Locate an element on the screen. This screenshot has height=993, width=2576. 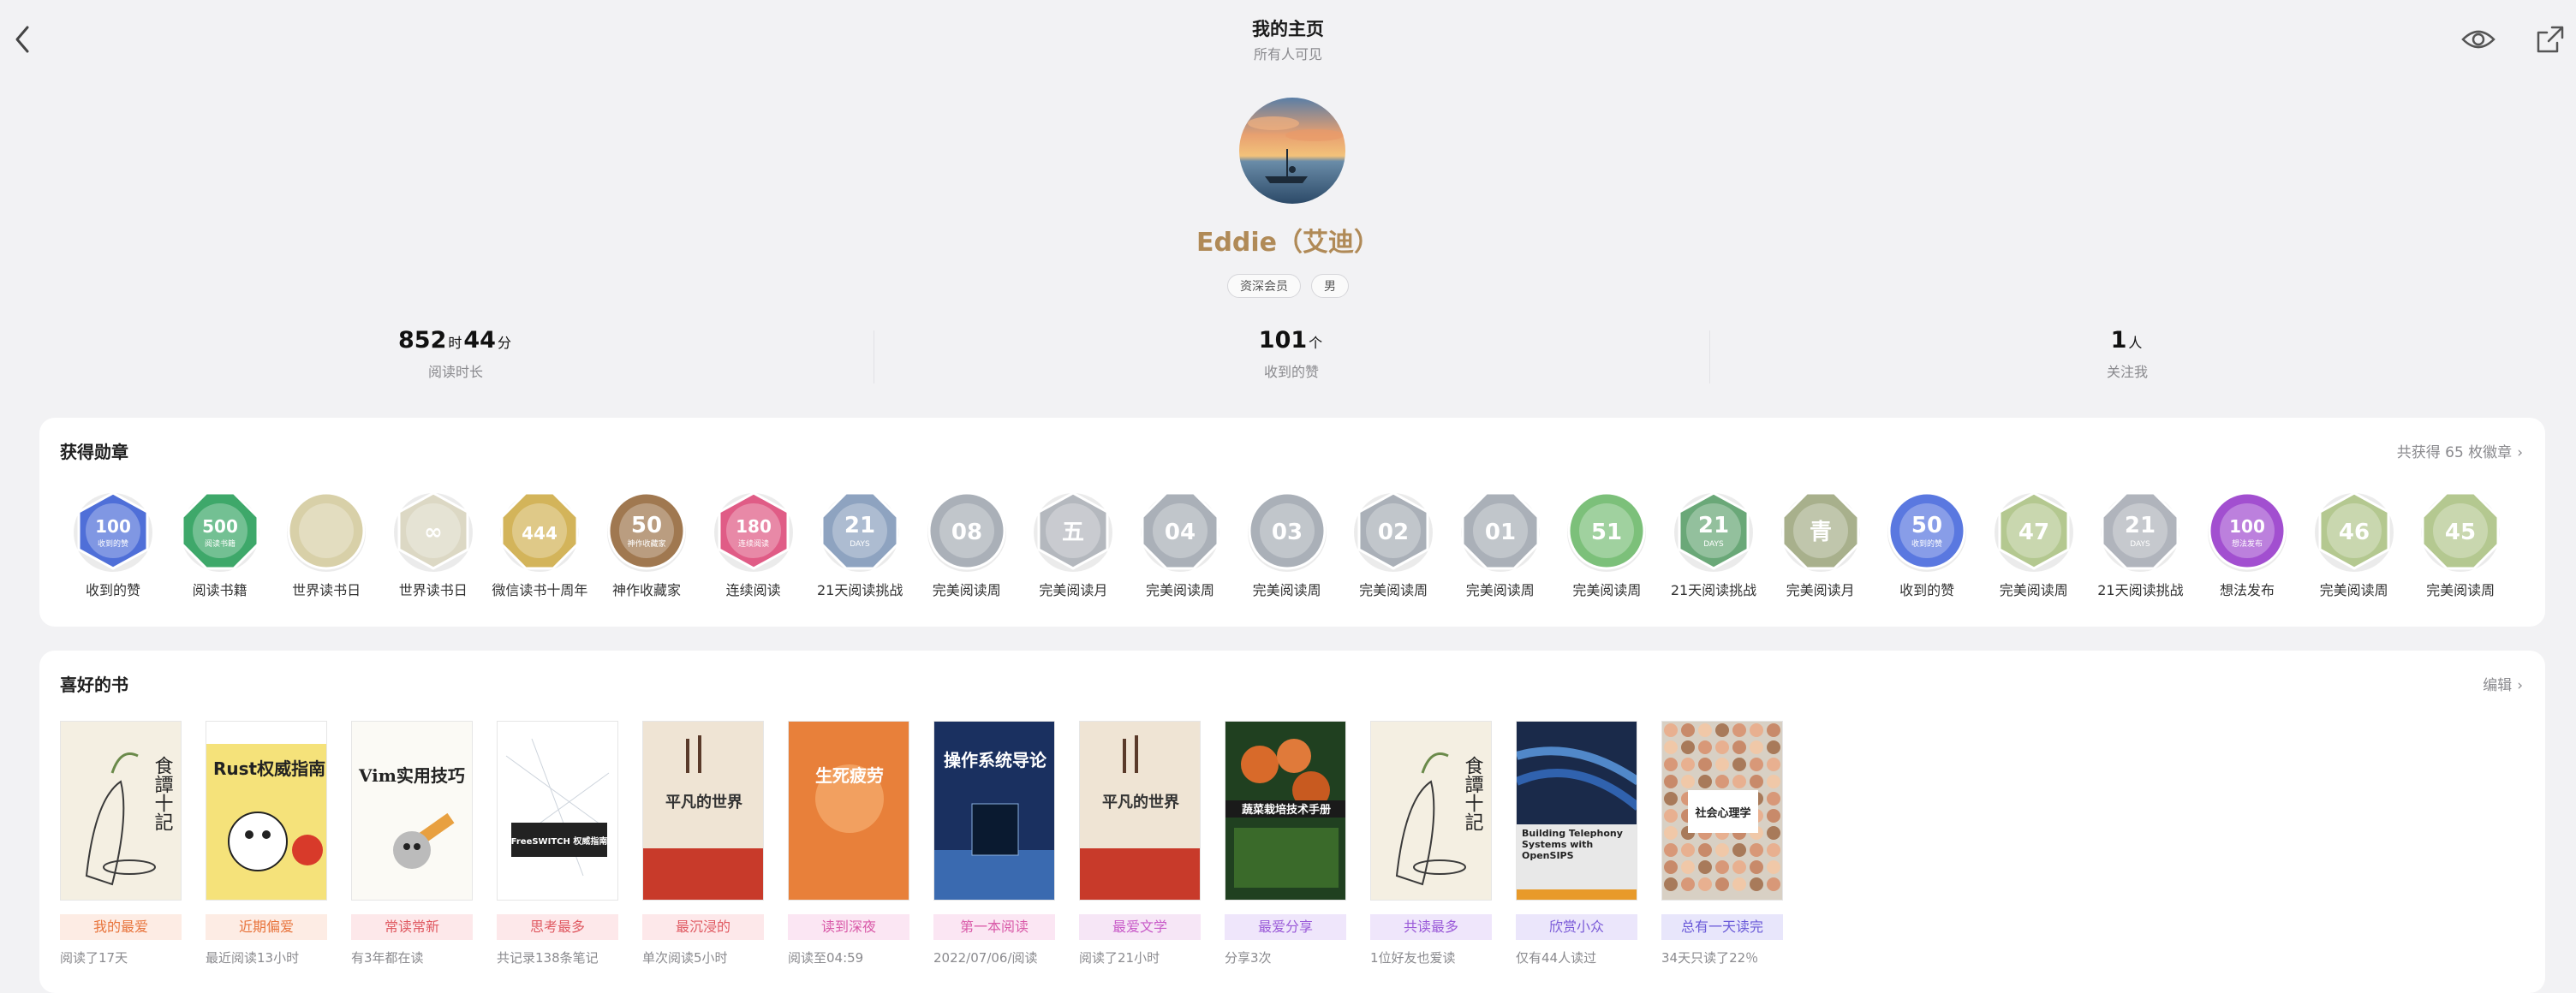
badge-item: ∞ 世界读书日 is located at coordinates (433, 544).